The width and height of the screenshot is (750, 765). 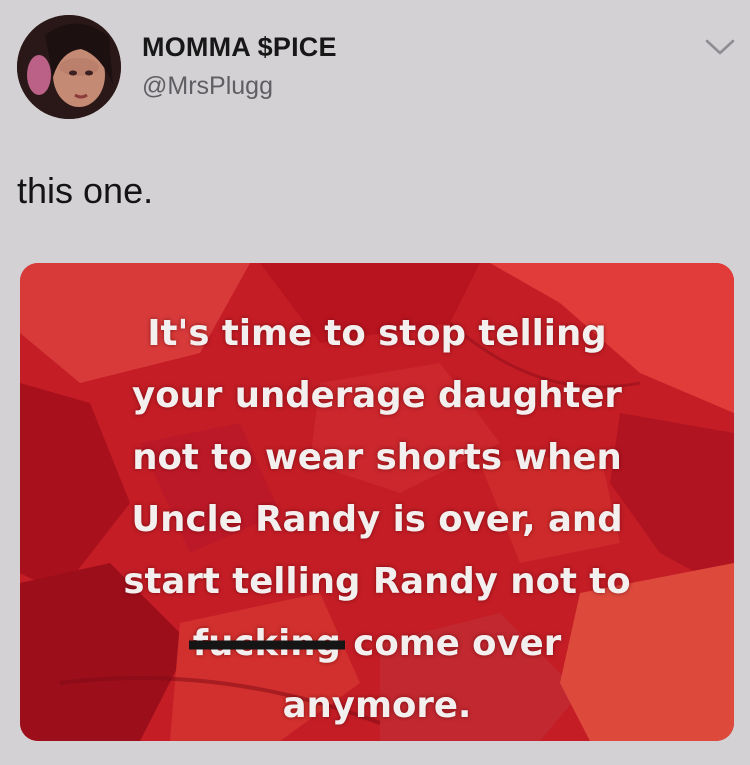 I want to click on censored-word: fucking, so click(x=266, y=644).